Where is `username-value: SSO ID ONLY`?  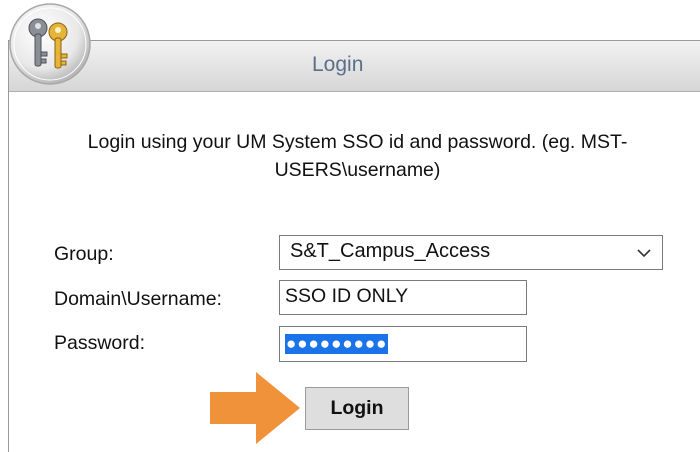 username-value: SSO ID ONLY is located at coordinates (347, 296).